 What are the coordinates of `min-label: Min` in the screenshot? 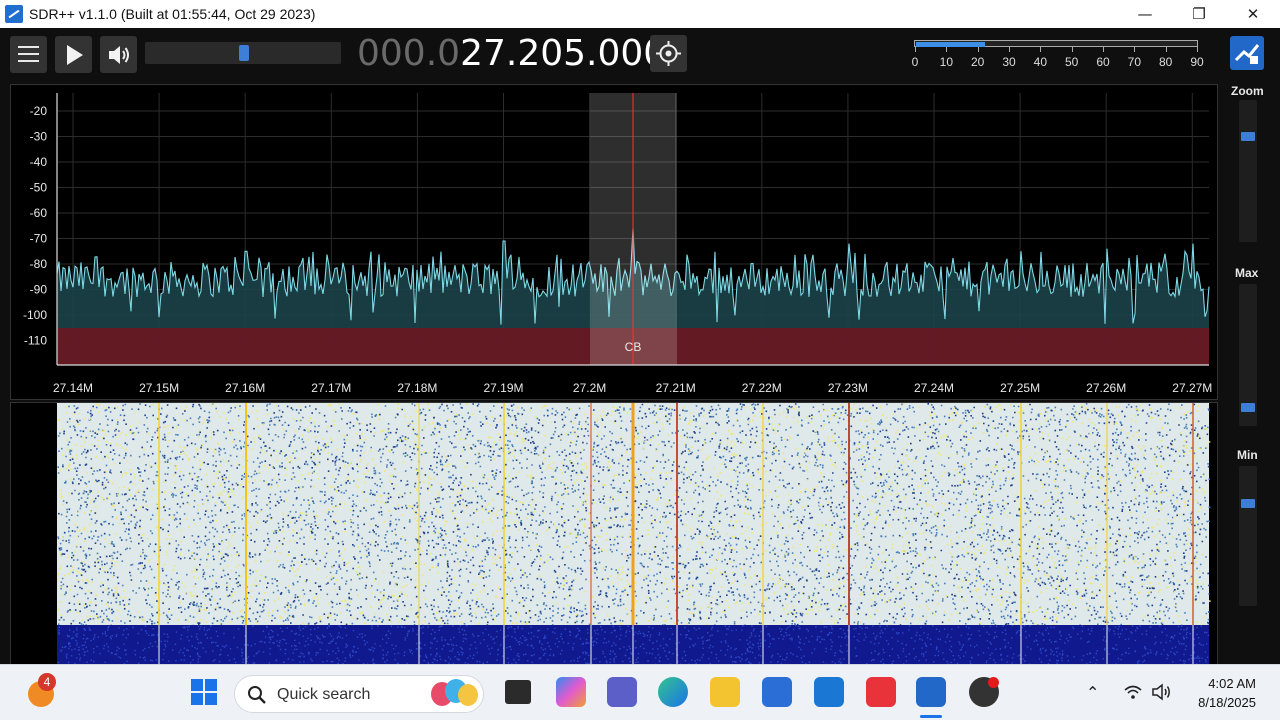 It's located at (1247, 455).